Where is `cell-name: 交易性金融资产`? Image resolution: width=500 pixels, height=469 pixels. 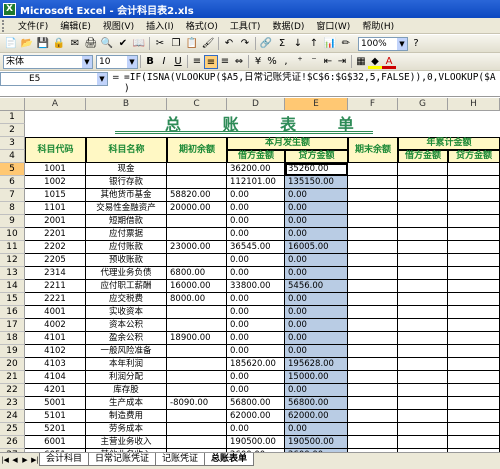 cell-name: 交易性金融资产 is located at coordinates (126, 208).